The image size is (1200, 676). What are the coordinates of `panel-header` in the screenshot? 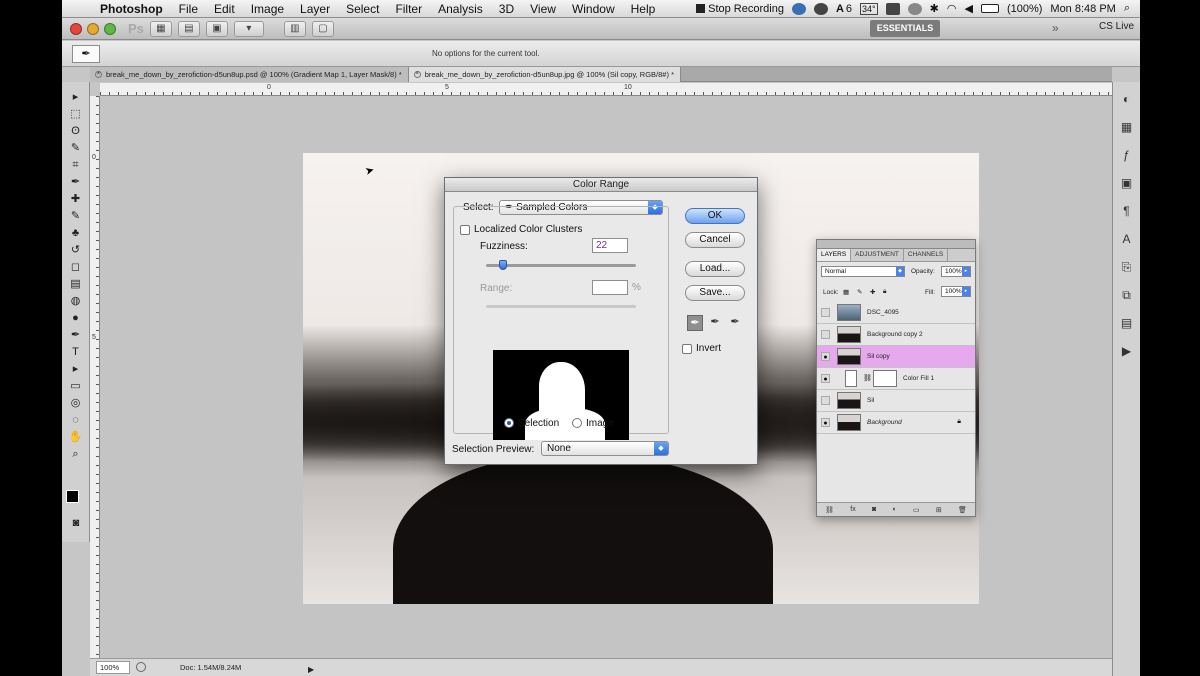 It's located at (896, 244).